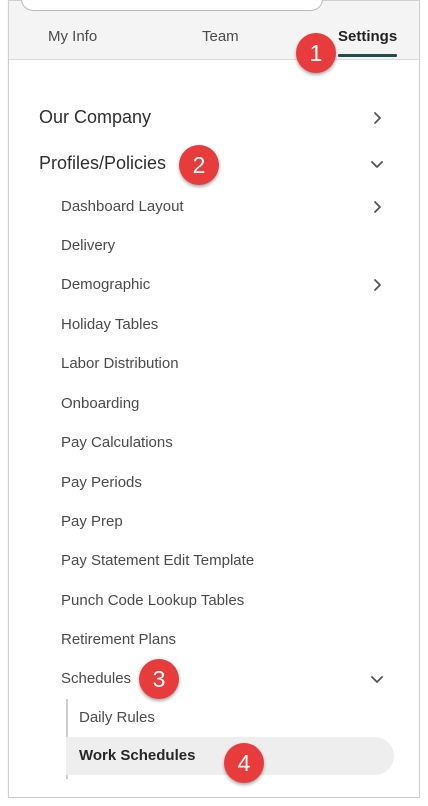 The width and height of the screenshot is (428, 806). What do you see at coordinates (101, 482) in the screenshot?
I see `menu-item-label: Pay Periods` at bounding box center [101, 482].